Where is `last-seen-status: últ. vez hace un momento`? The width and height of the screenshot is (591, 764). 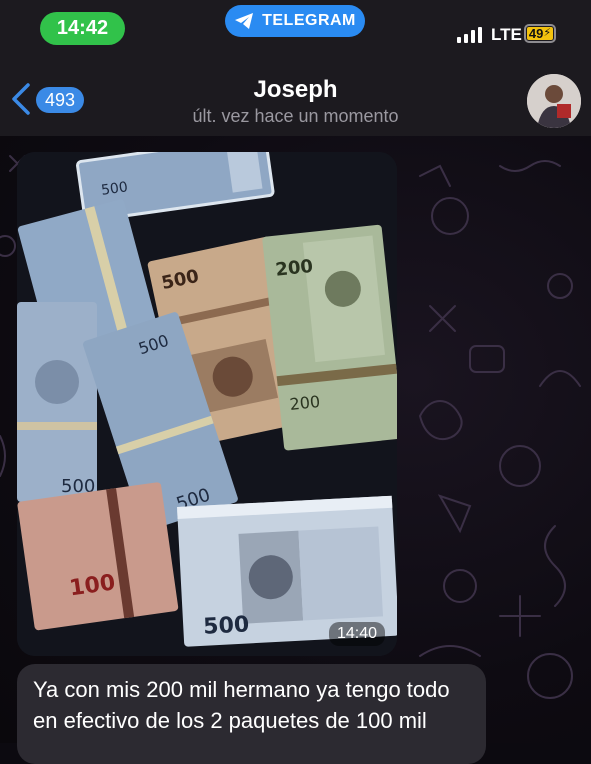
last-seen-status: últ. vez hace un momento is located at coordinates (295, 116).